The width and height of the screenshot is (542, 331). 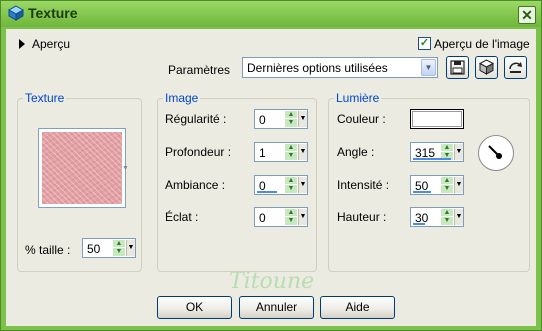 What do you see at coordinates (195, 185) in the screenshot?
I see `ambience-label: Ambiance :` at bounding box center [195, 185].